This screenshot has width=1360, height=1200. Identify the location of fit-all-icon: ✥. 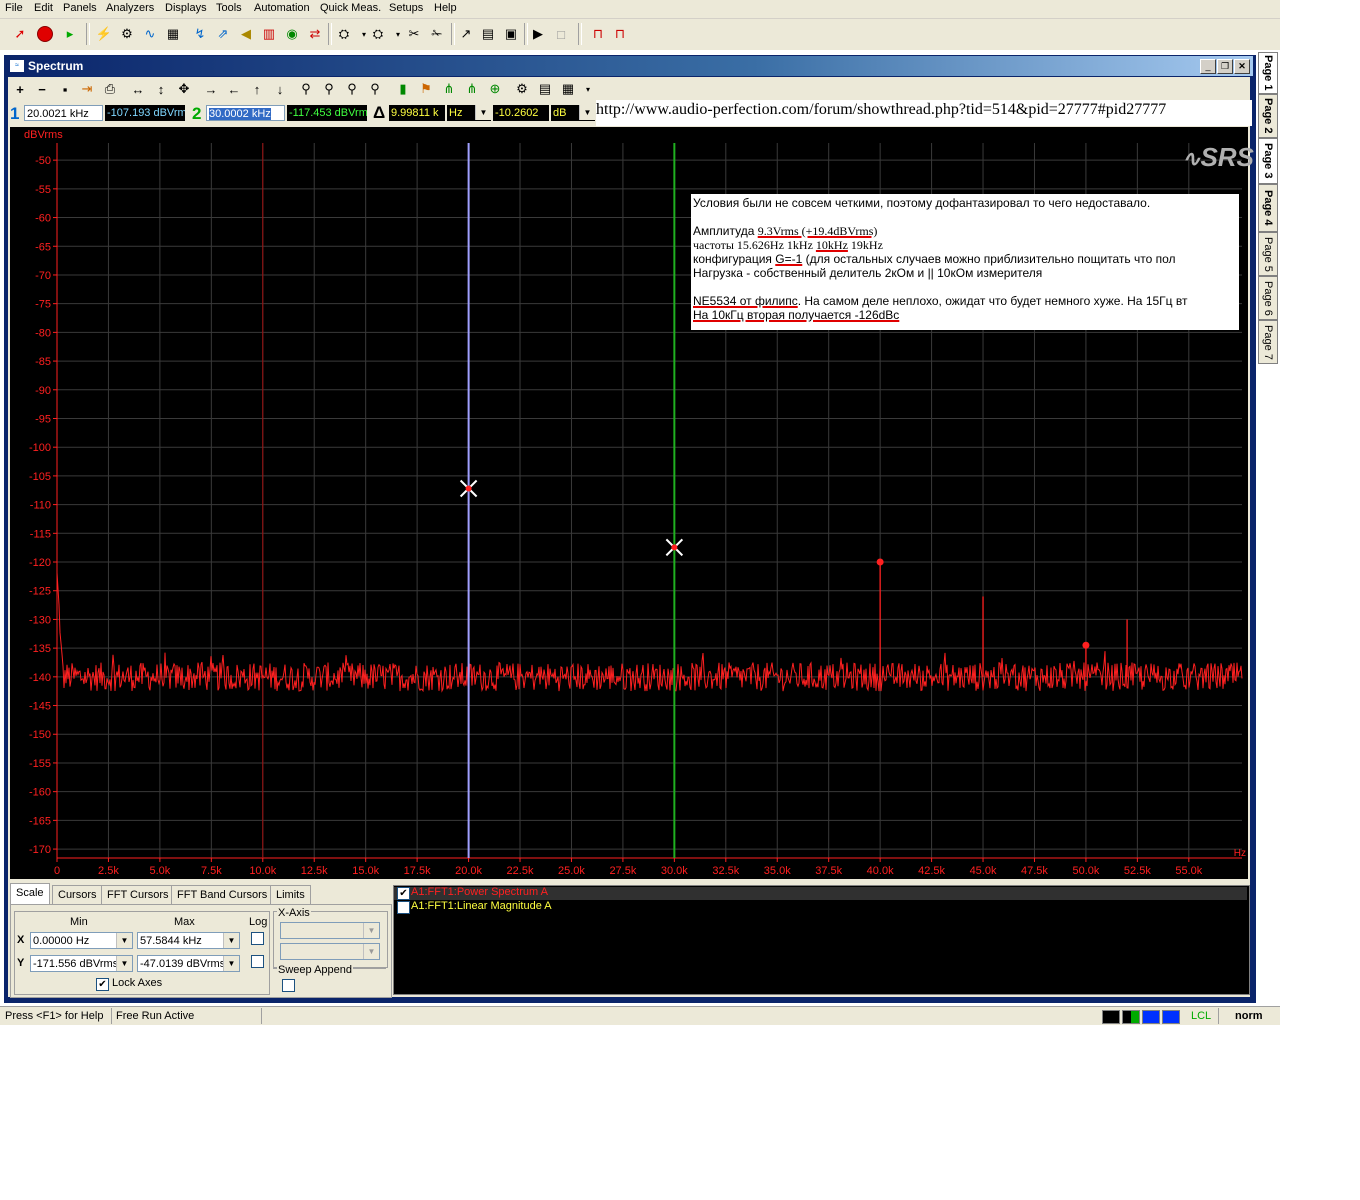
(184, 89).